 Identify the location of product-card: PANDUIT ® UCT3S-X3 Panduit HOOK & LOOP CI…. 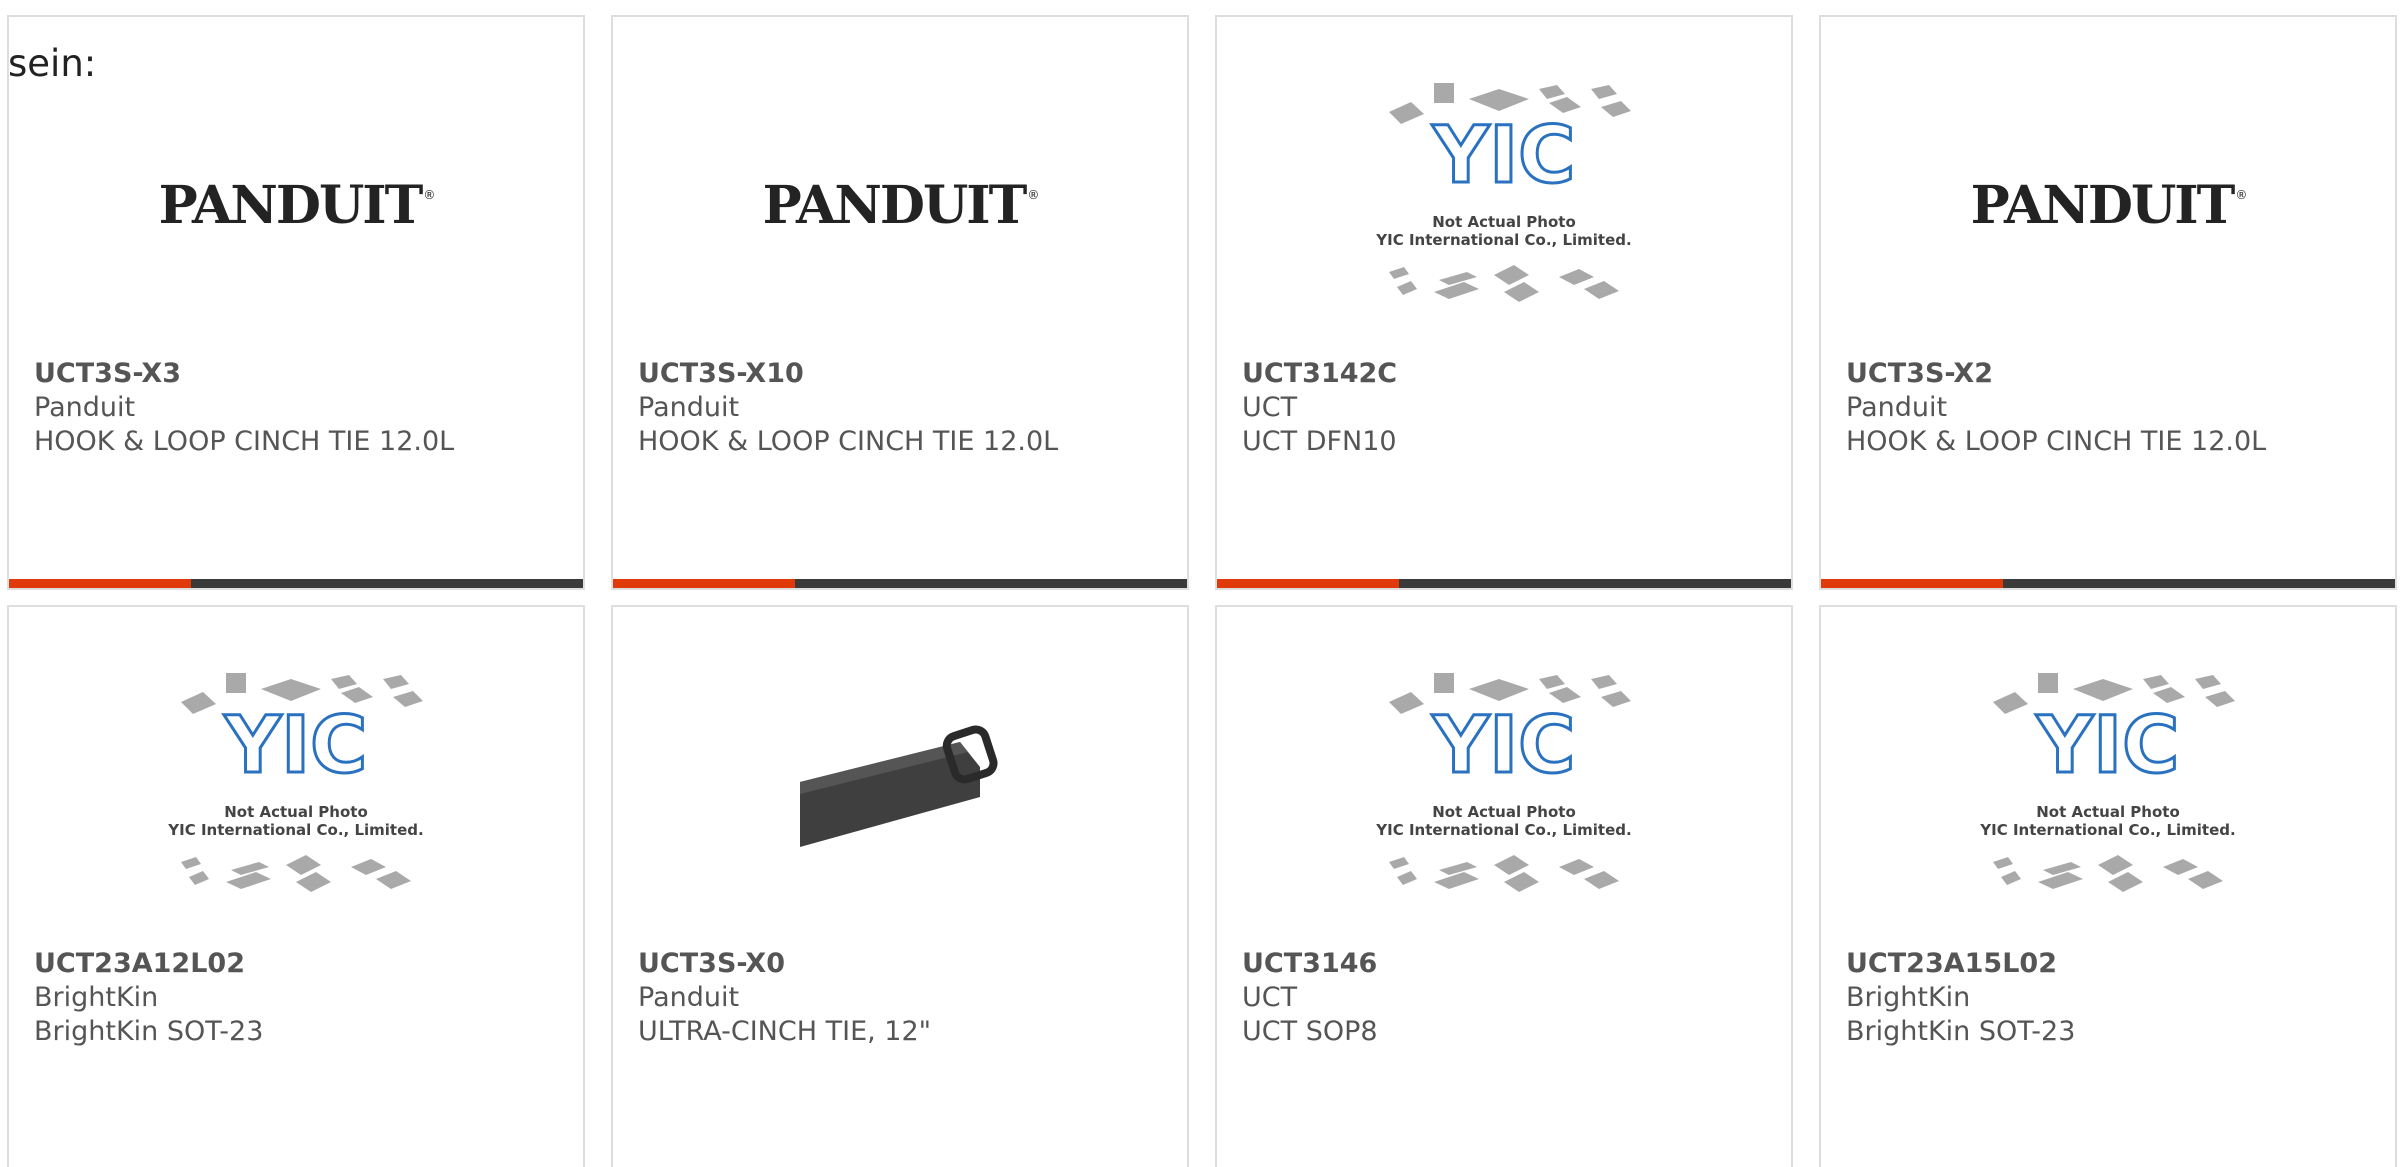
(296, 302).